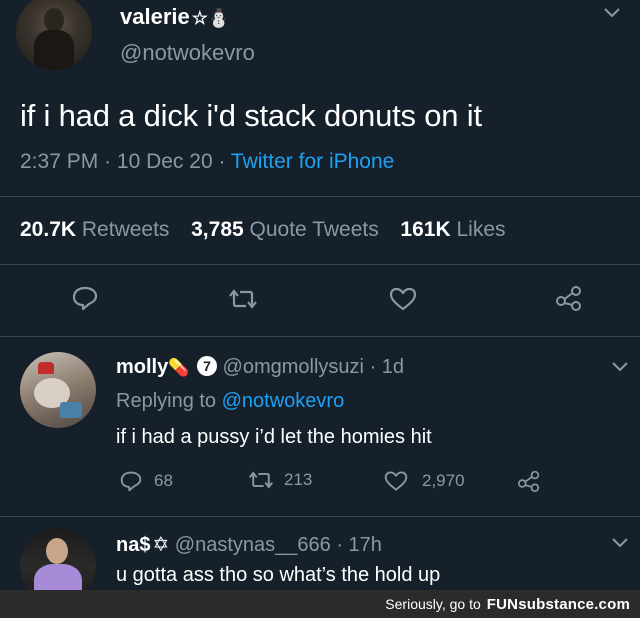 Image resolution: width=640 pixels, height=618 pixels. I want to click on display-name: valerie ☆⛄, so click(175, 17).